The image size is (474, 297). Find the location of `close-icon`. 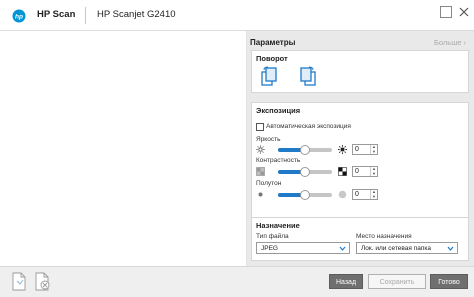

close-icon is located at coordinates (464, 12).